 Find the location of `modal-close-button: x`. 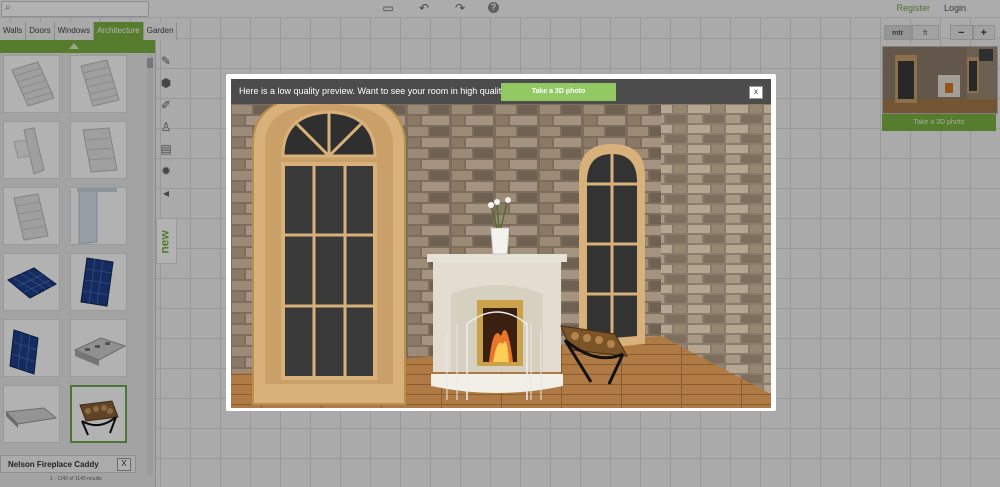

modal-close-button: x is located at coordinates (756, 92).